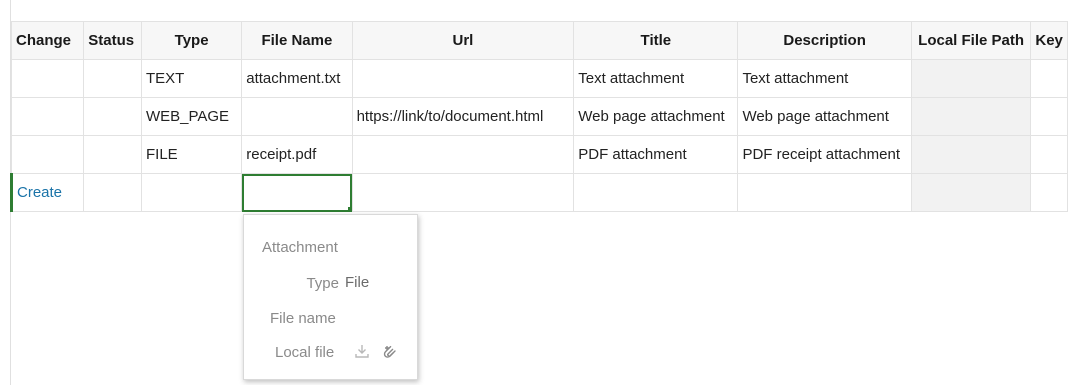 This screenshot has width=1068, height=385. What do you see at coordinates (824, 40) in the screenshot?
I see `header-description: Description` at bounding box center [824, 40].